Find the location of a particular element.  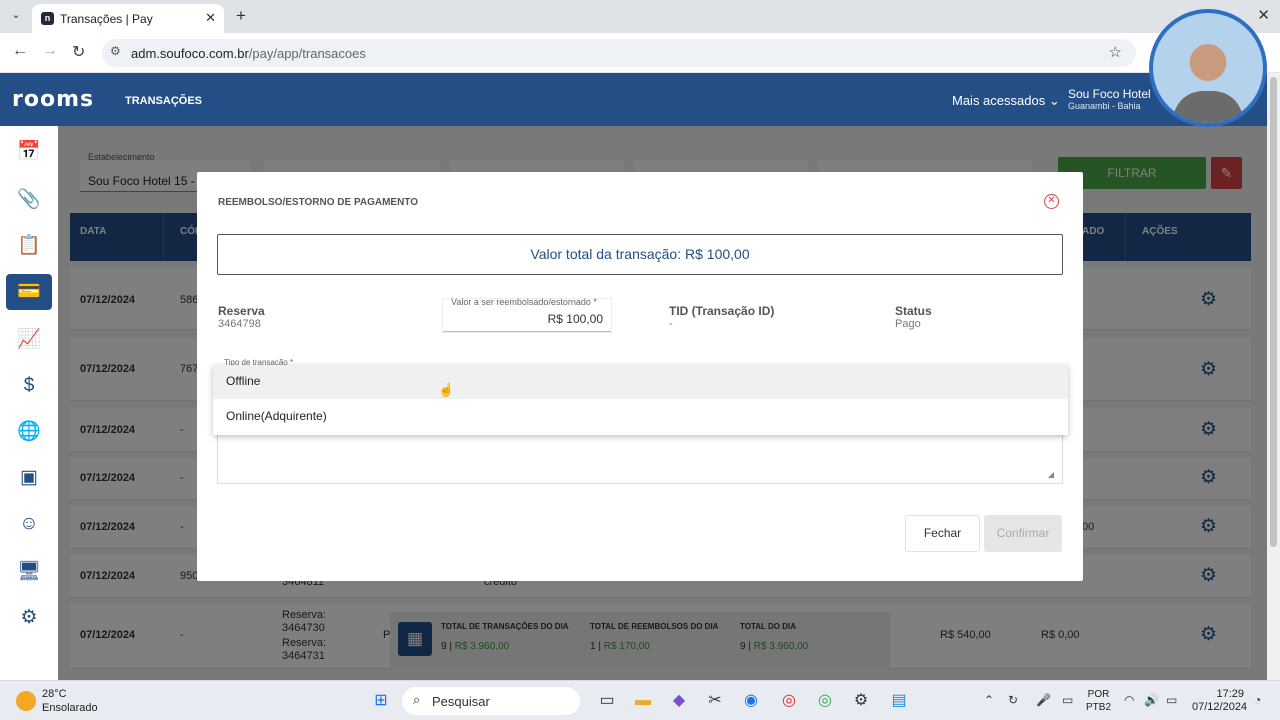

smile-icon: ☺ is located at coordinates (29, 524).